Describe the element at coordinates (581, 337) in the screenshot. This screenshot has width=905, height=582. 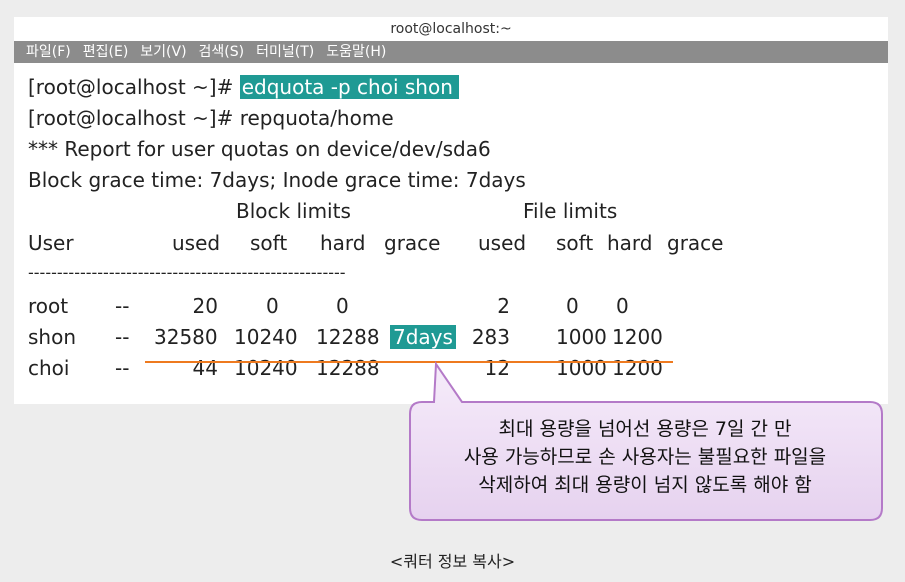
I see `row-shon-file-soft: 1000` at that location.